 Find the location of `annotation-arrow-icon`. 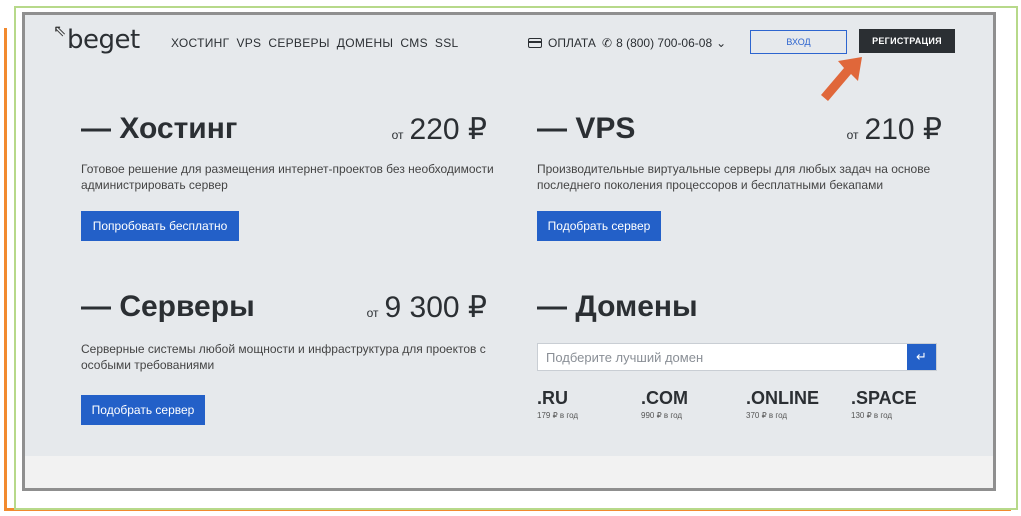

annotation-arrow-icon is located at coordinates (841, 79).